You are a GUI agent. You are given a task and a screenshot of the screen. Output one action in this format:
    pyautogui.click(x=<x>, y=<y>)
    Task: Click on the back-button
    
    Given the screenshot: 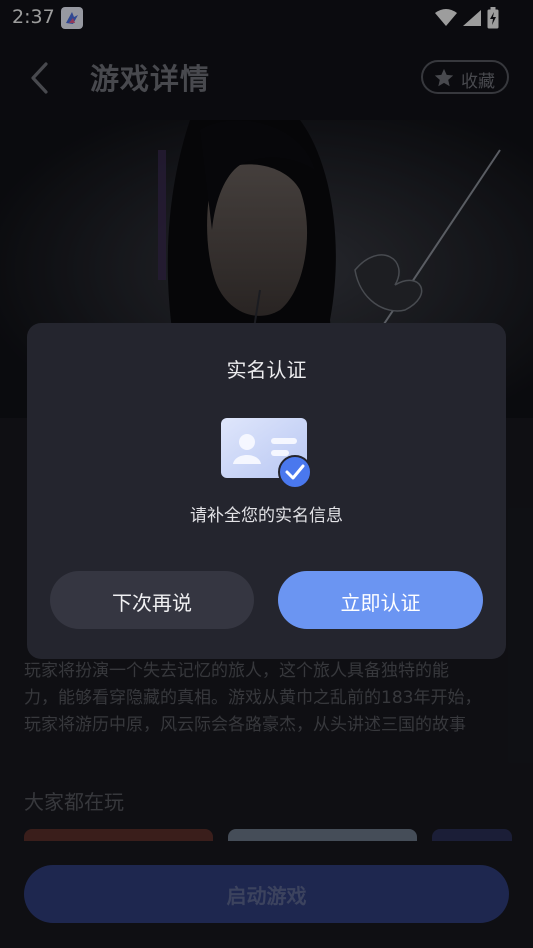 What is the action you would take?
    pyautogui.click(x=41, y=78)
    